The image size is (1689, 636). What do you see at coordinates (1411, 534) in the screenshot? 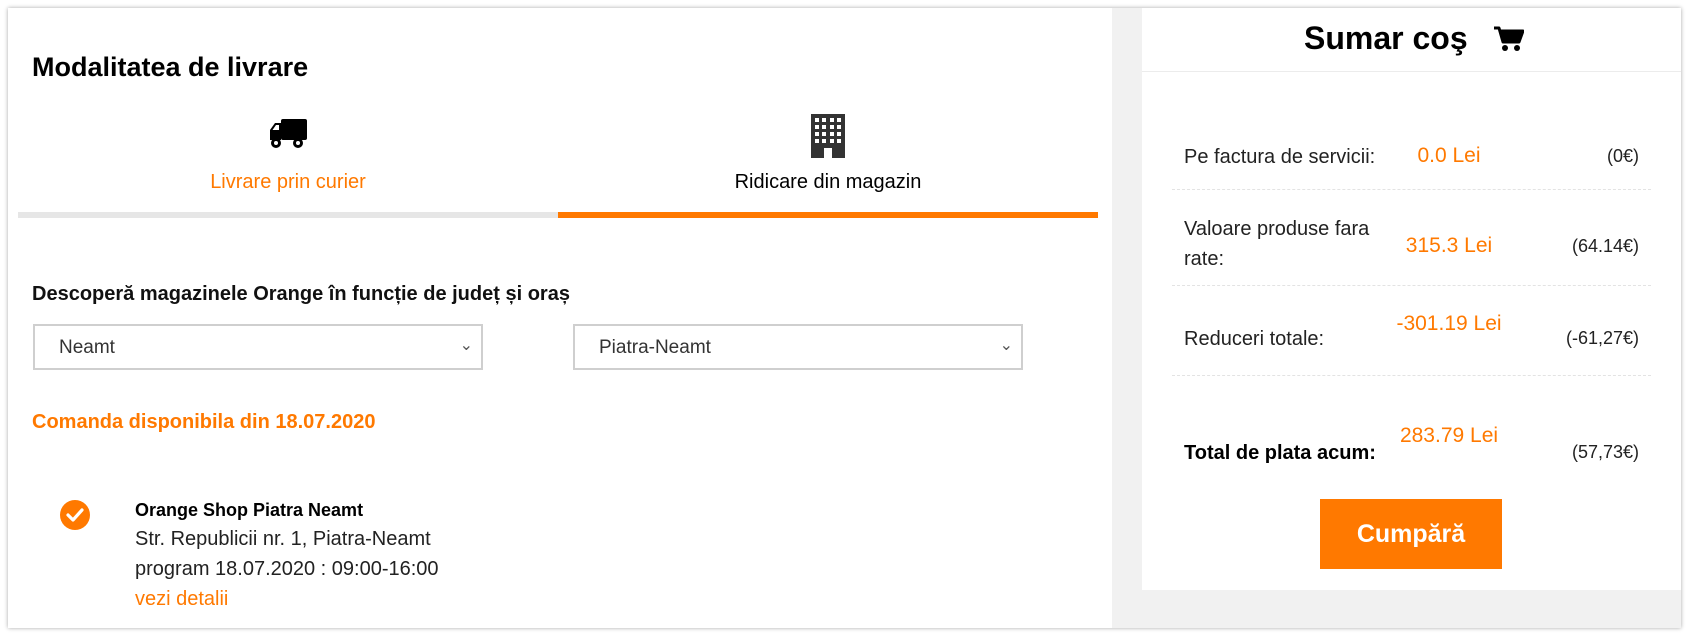
I see `buy-button: Cumpără` at bounding box center [1411, 534].